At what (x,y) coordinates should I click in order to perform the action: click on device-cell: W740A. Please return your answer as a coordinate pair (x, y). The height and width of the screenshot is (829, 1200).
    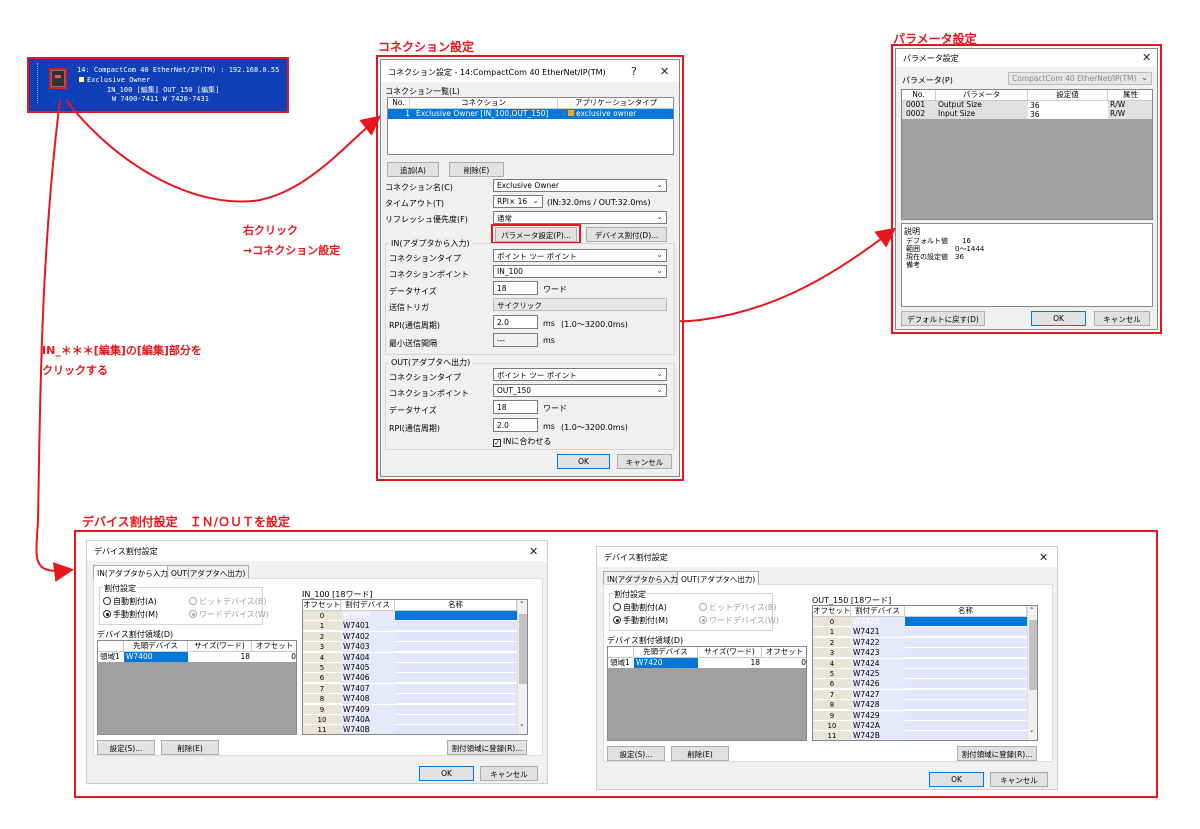
    Looking at the image, I should click on (368, 720).